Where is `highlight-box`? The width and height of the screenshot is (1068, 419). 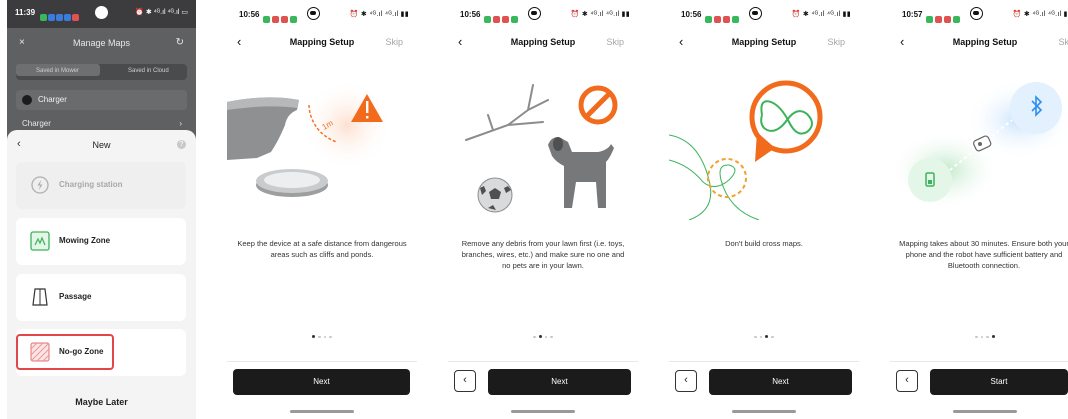
highlight-box is located at coordinates (65, 352).